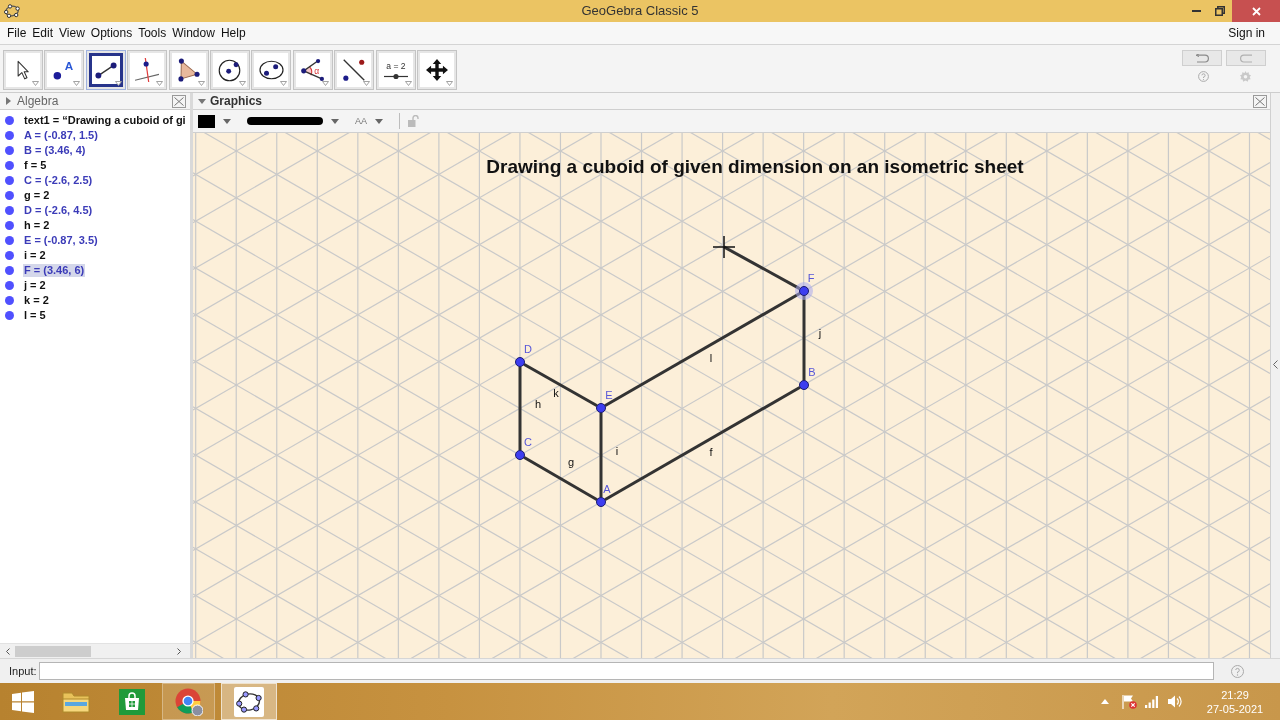 This screenshot has height=720, width=1280. I want to click on algebra-entry: k = 2, so click(36, 300).